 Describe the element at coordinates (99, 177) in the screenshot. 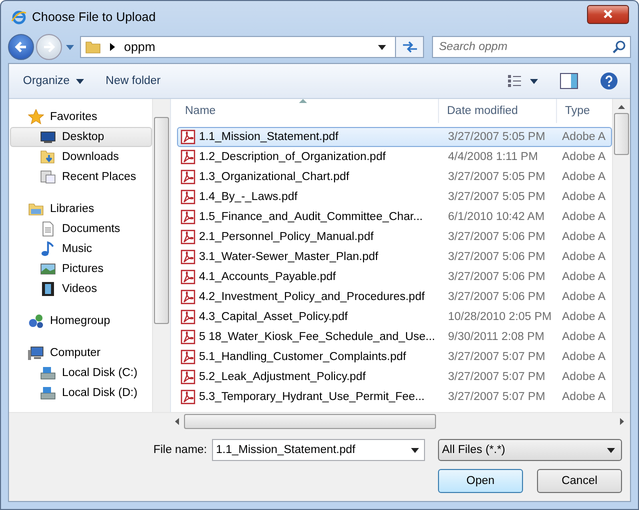

I see `nav-item-label: Recent Places` at that location.